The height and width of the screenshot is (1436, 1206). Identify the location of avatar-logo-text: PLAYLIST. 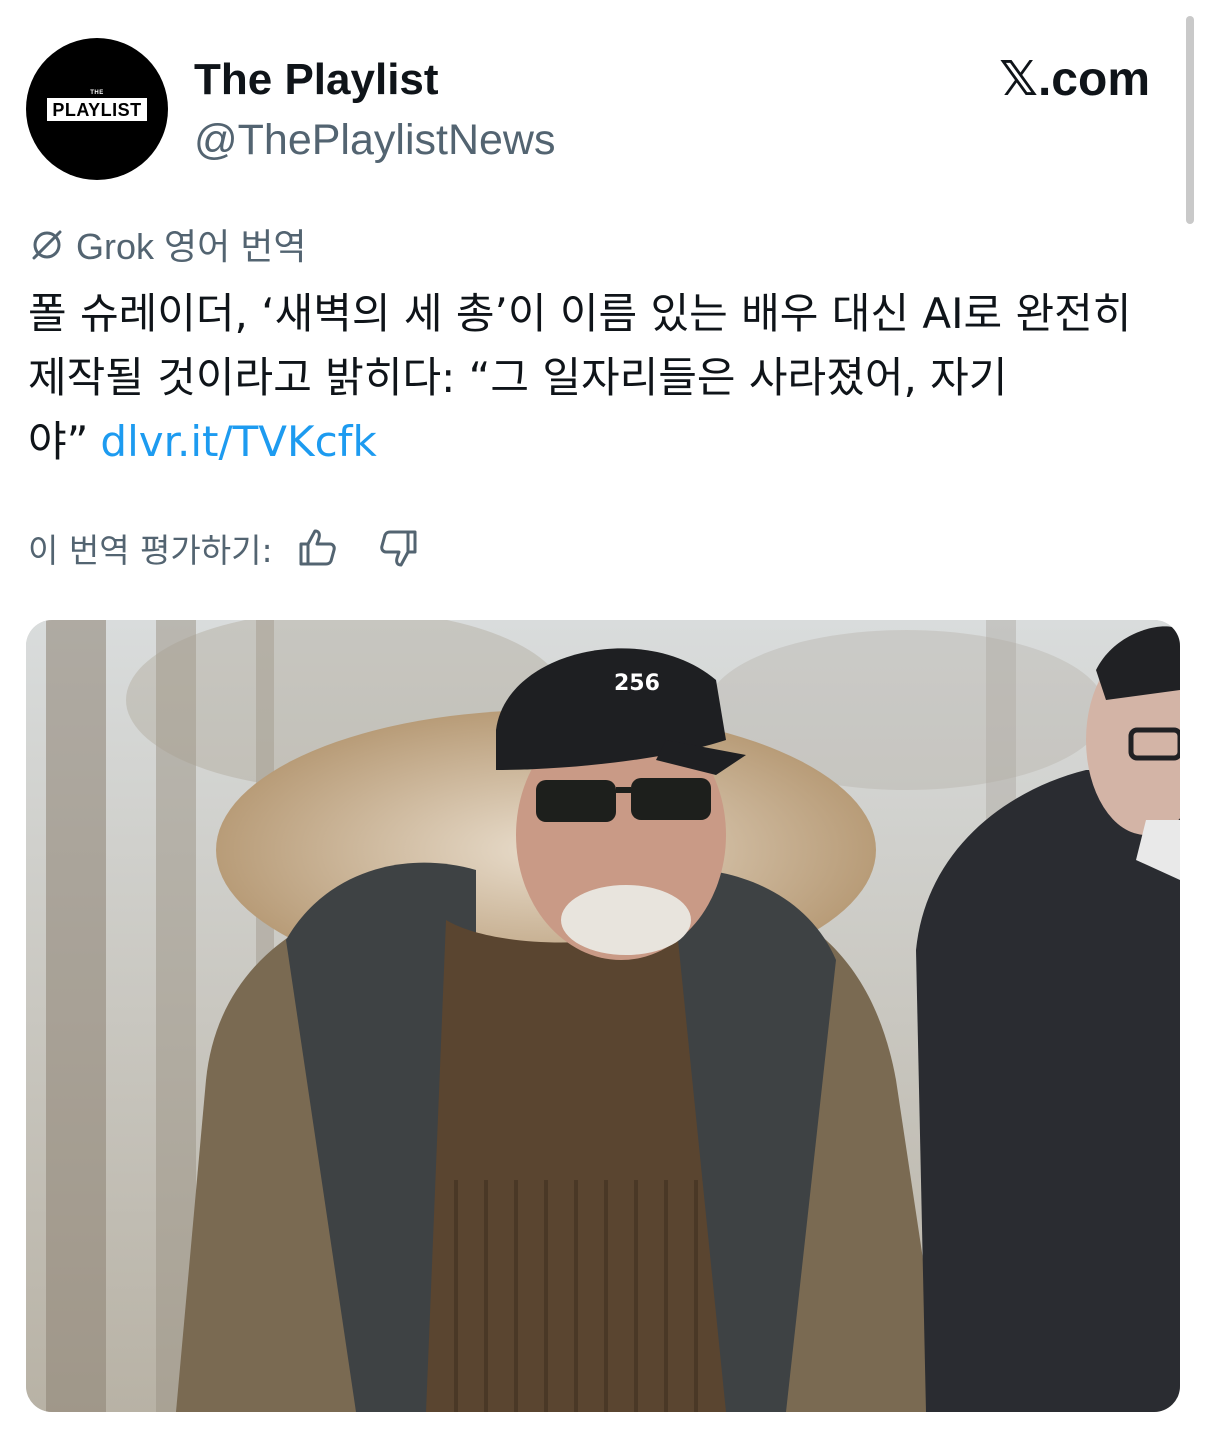
(97, 109).